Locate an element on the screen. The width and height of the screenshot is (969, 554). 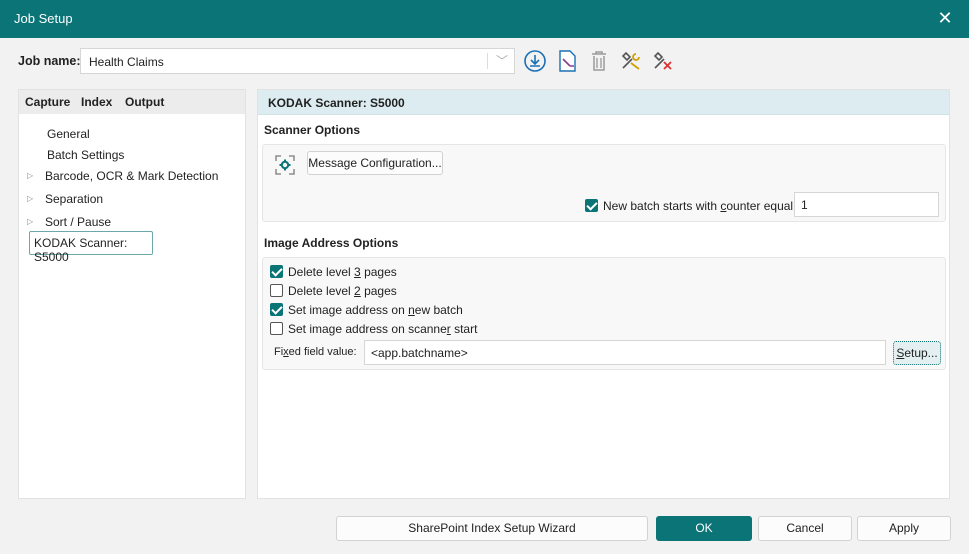
tree-item-general: General is located at coordinates (68, 134).